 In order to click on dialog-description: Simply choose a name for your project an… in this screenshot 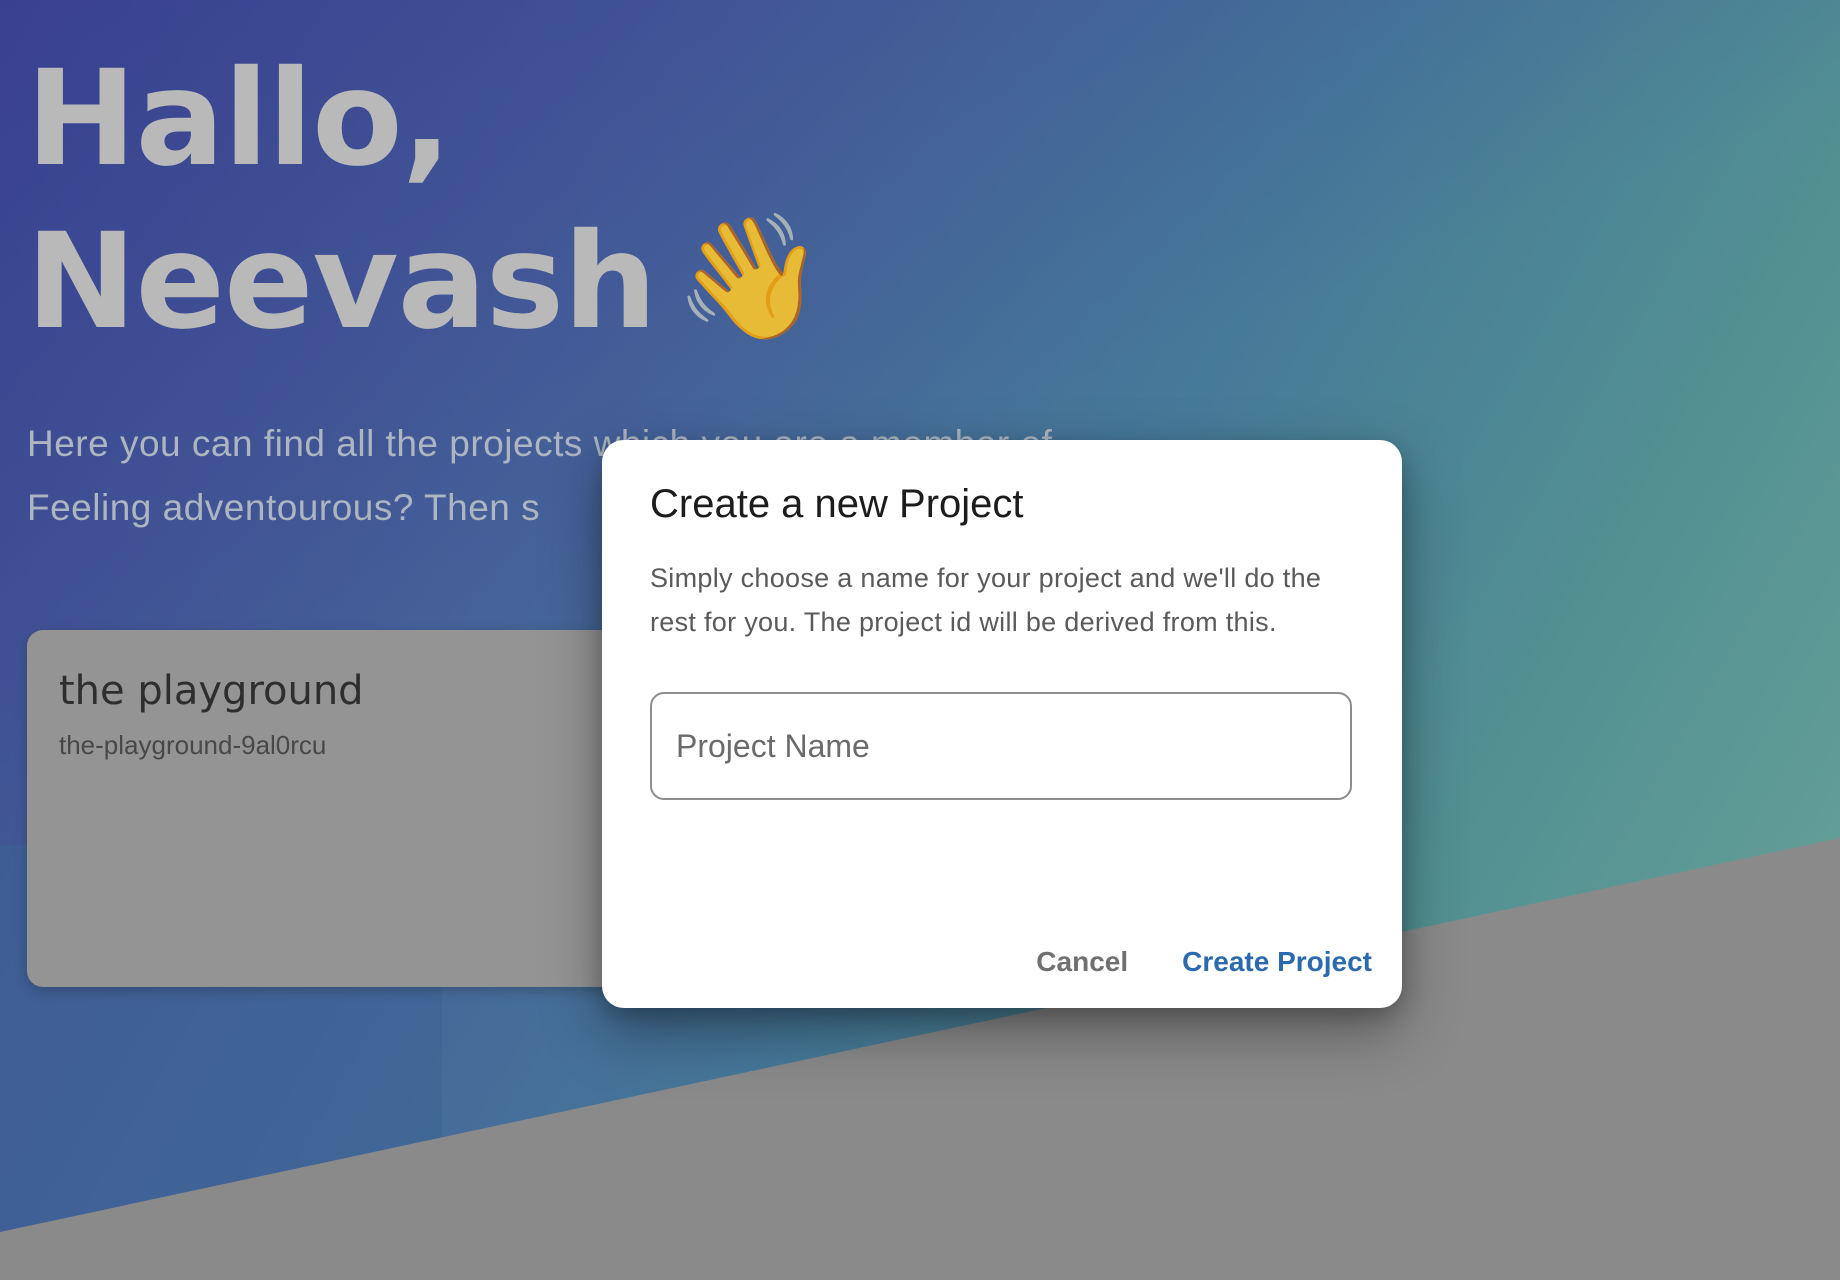, I will do `click(986, 600)`.